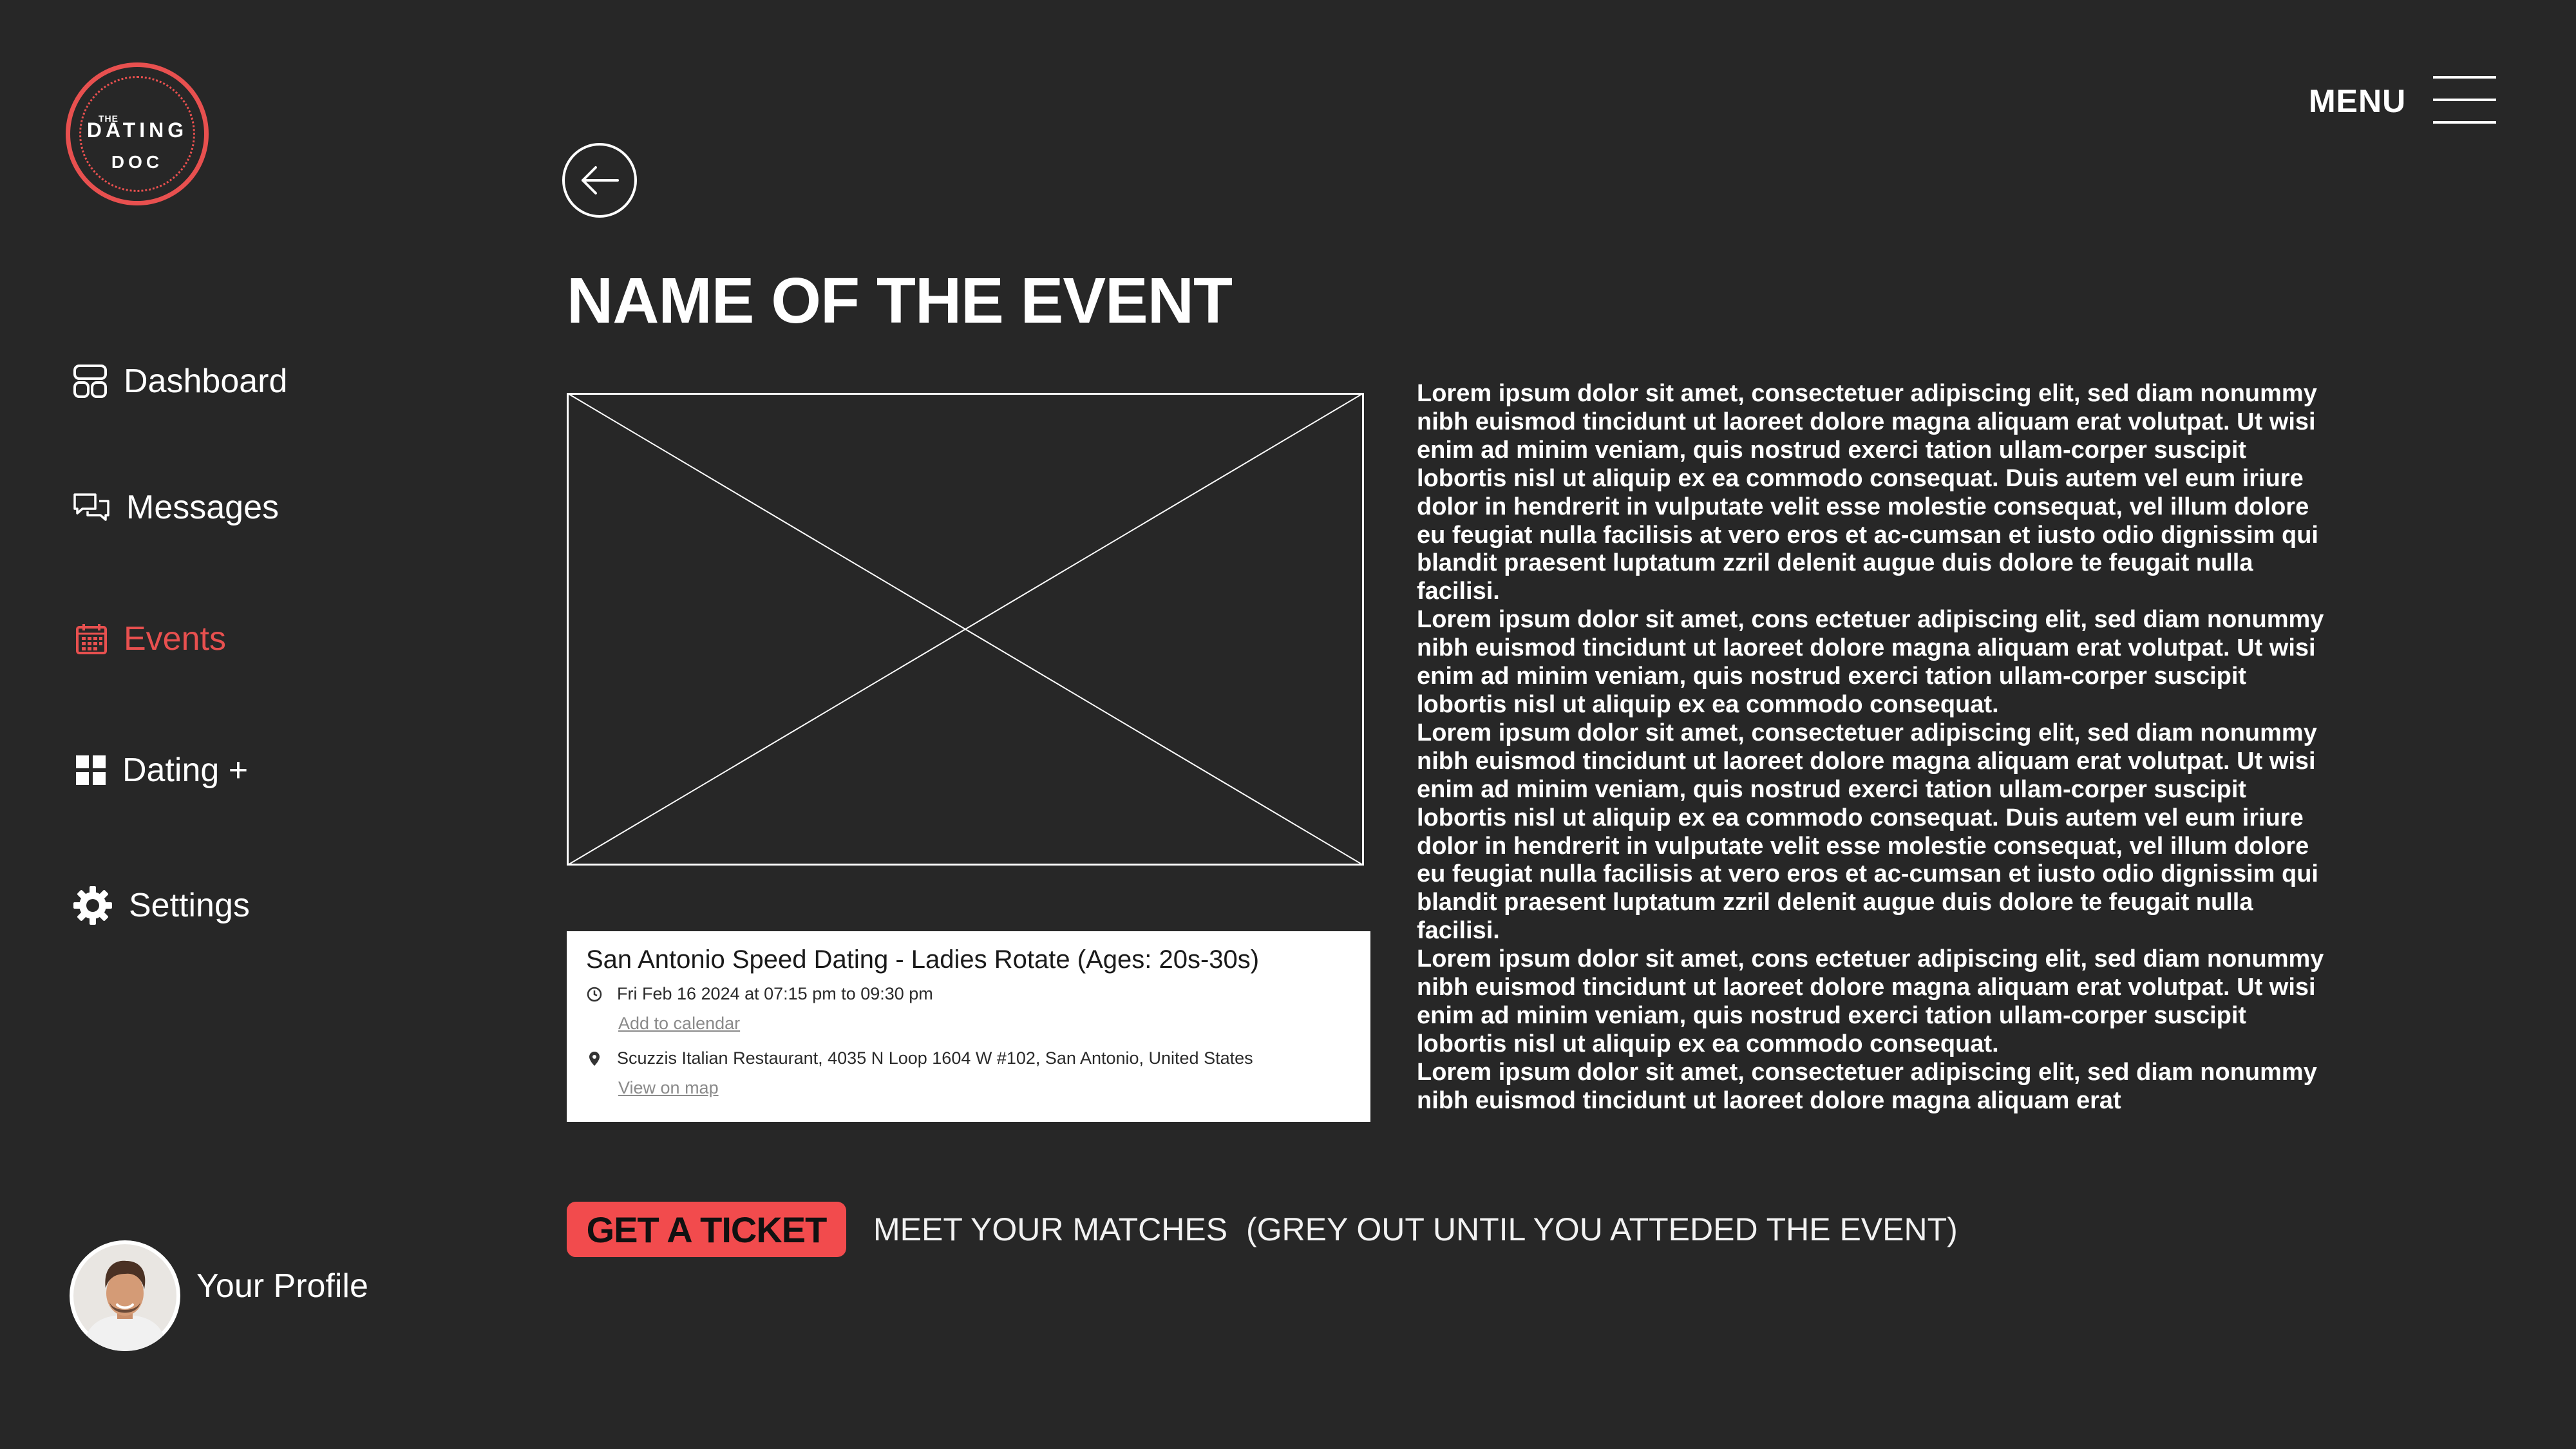  I want to click on menu-label: MENU, so click(2357, 101).